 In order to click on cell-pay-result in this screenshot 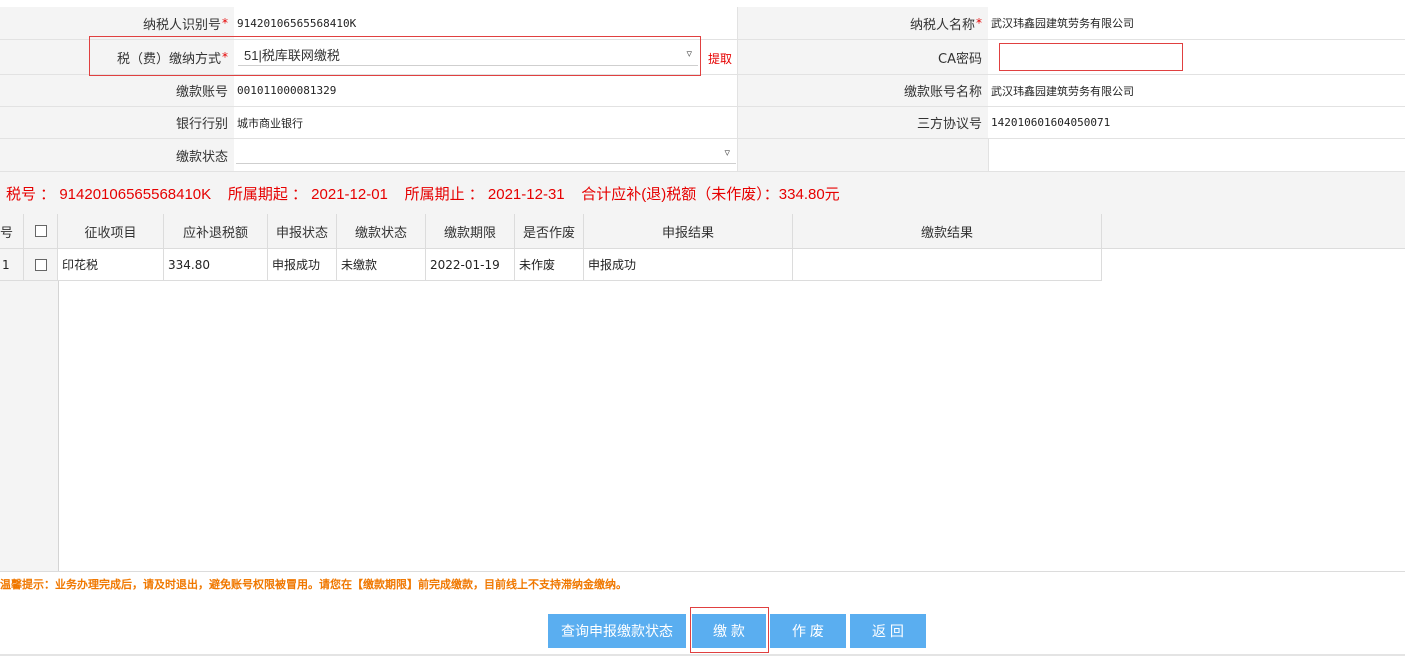, I will do `click(947, 265)`.